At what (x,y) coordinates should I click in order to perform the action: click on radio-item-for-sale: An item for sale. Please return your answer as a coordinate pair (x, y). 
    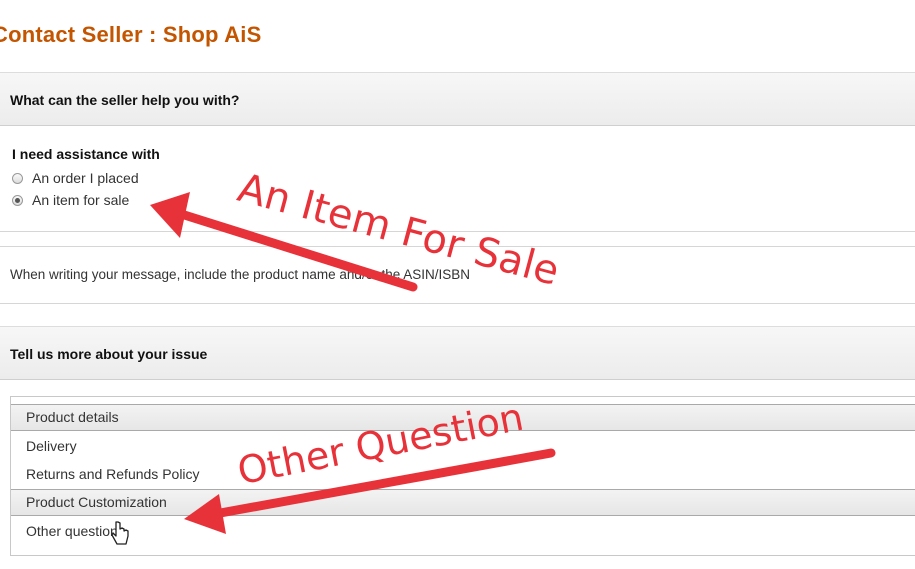
    Looking at the image, I should click on (70, 200).